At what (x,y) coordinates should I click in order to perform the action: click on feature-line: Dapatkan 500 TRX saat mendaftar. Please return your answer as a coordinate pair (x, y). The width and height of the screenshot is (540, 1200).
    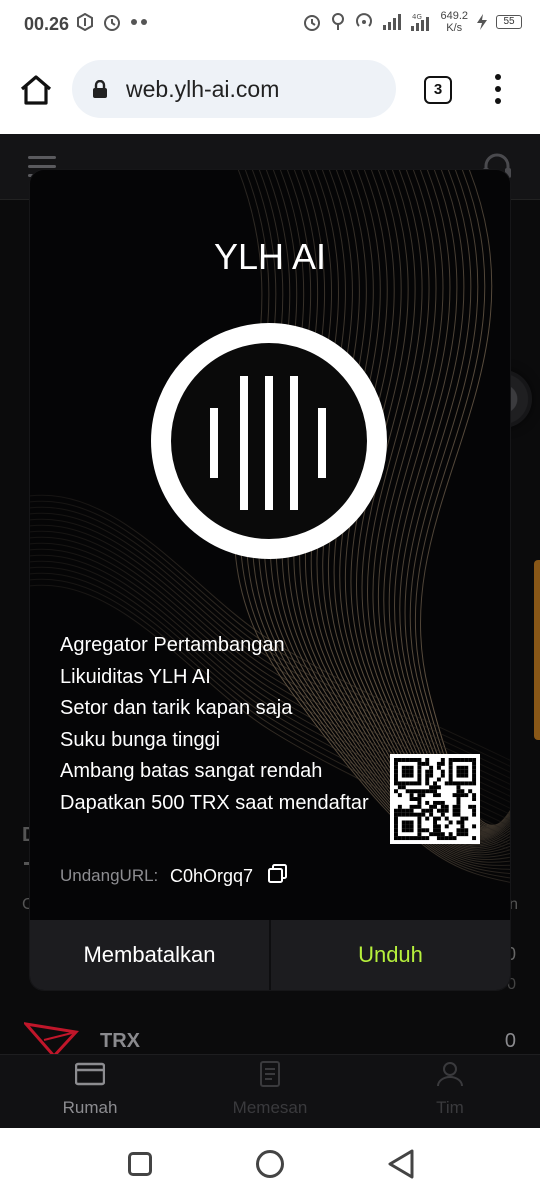
    Looking at the image, I should click on (214, 802).